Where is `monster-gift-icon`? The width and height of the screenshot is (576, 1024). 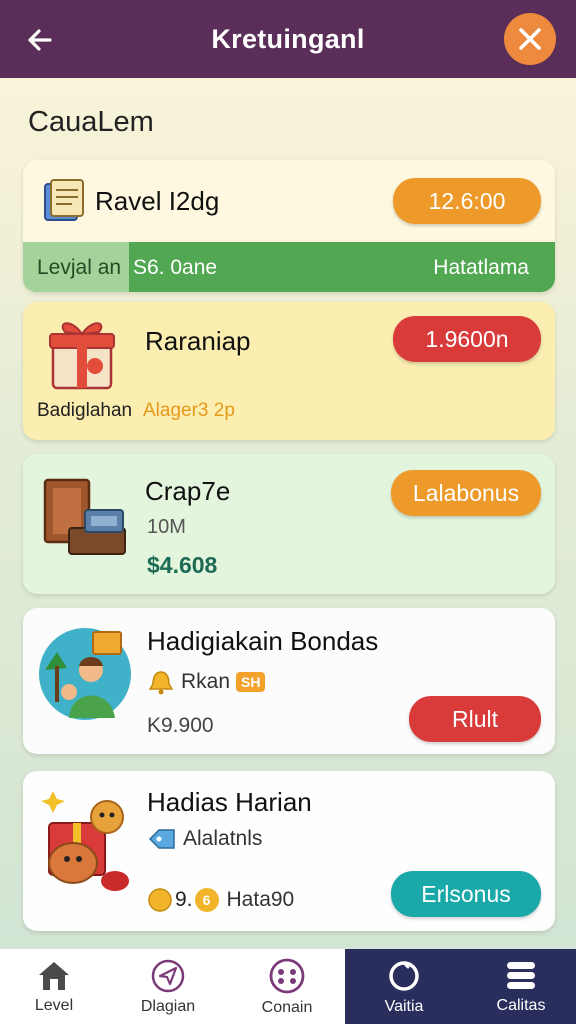
monster-gift-icon is located at coordinates (86, 842).